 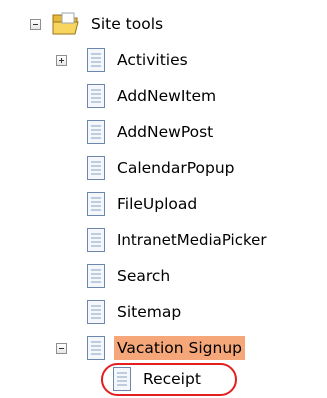 What do you see at coordinates (61, 60) in the screenshot?
I see `expand-toggle-icon` at bounding box center [61, 60].